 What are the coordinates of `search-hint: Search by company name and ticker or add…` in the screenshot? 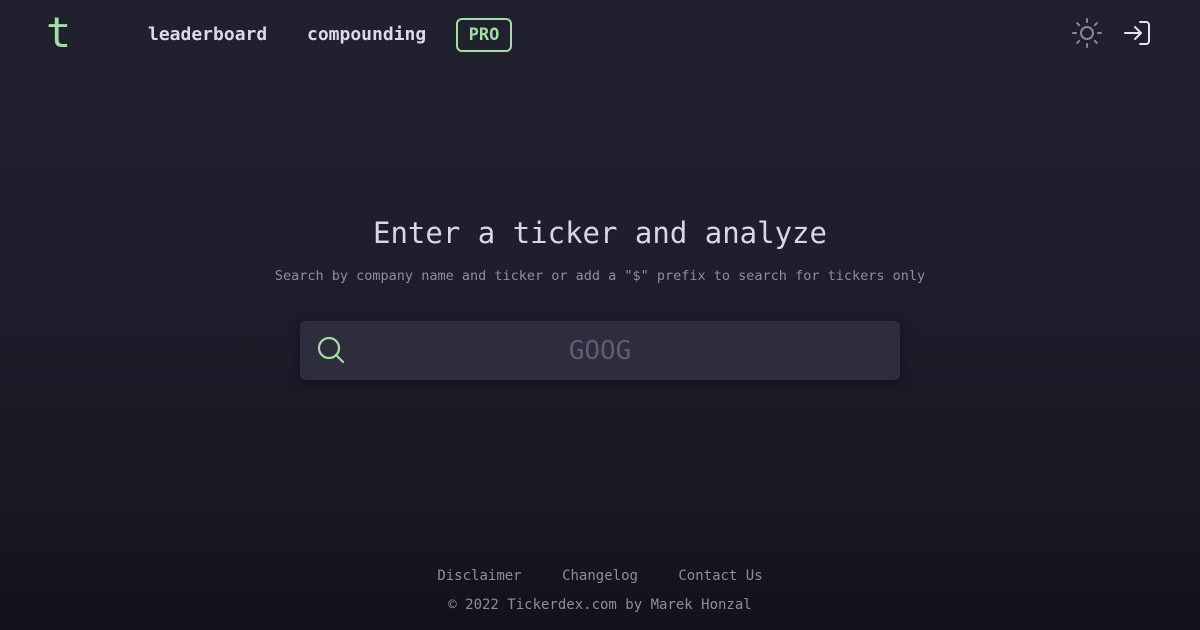 It's located at (600, 276).